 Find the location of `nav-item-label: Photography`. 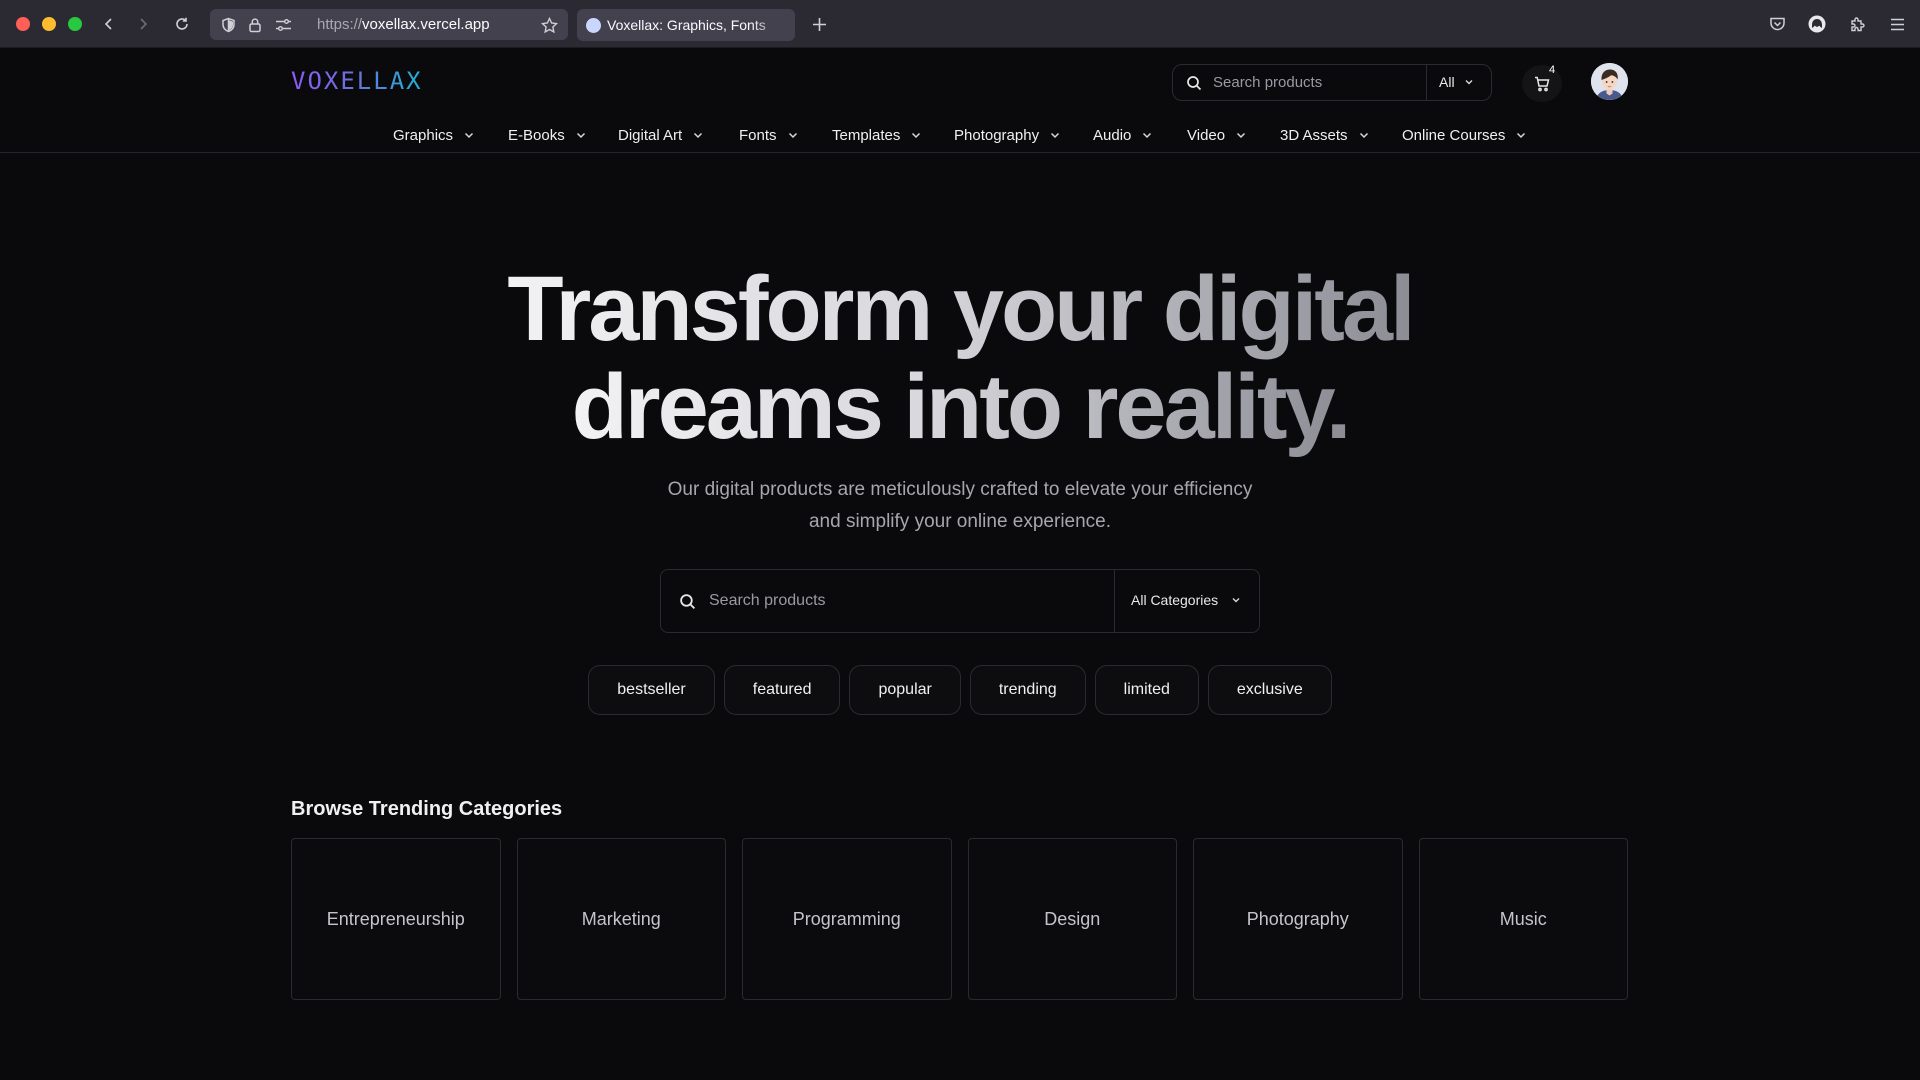

nav-item-label: Photography is located at coordinates (997, 135).